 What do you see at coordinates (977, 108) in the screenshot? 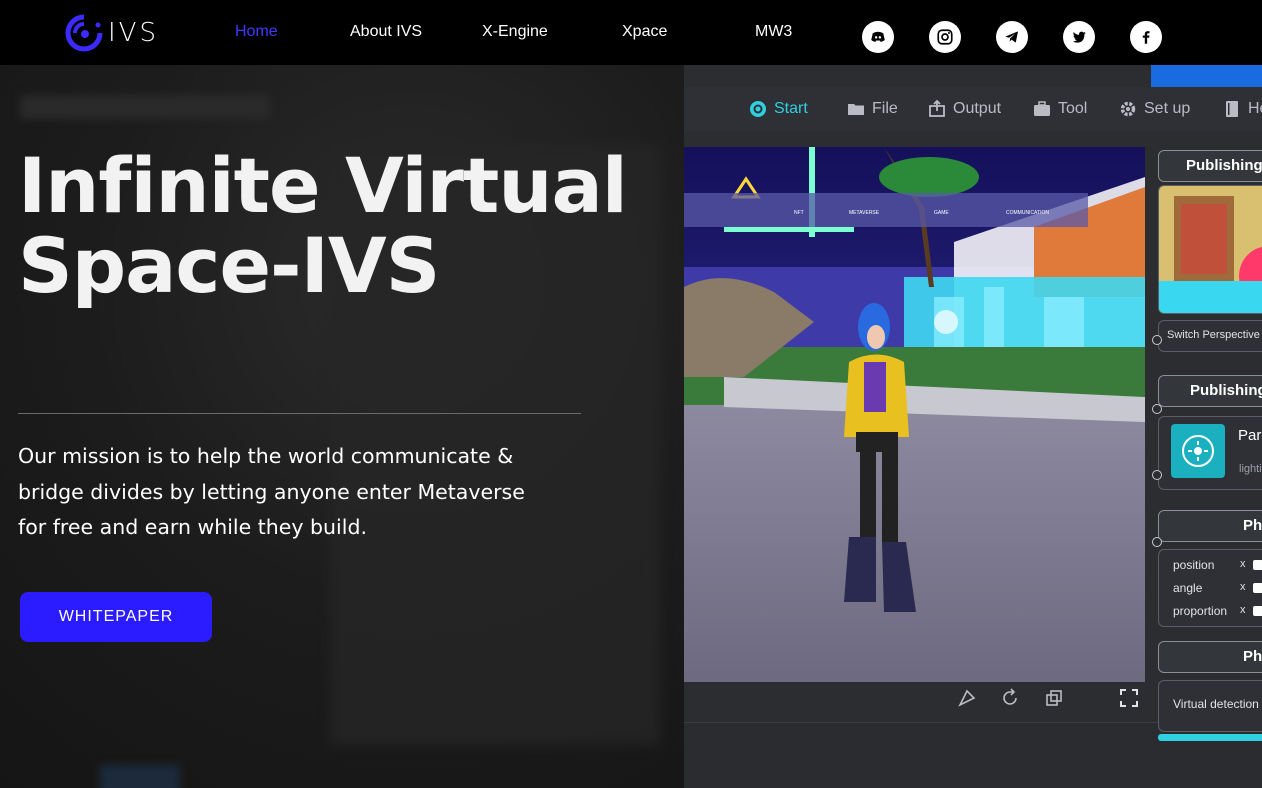
I see `menu-item-label: Output` at bounding box center [977, 108].